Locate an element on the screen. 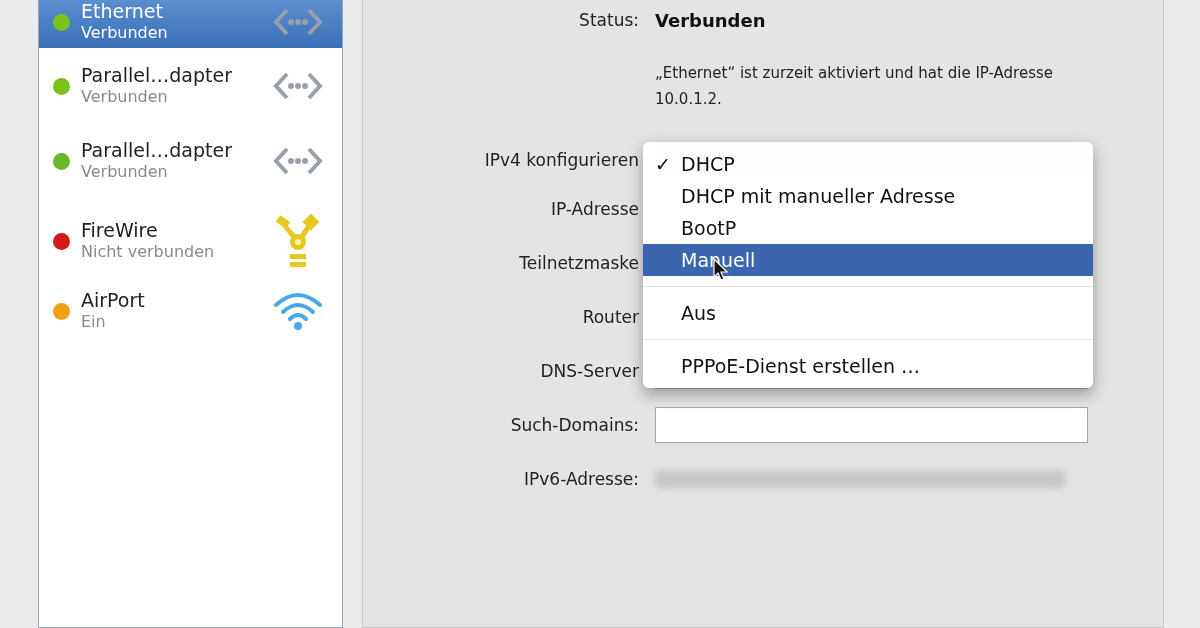  menu-item: BootP is located at coordinates (868, 228).